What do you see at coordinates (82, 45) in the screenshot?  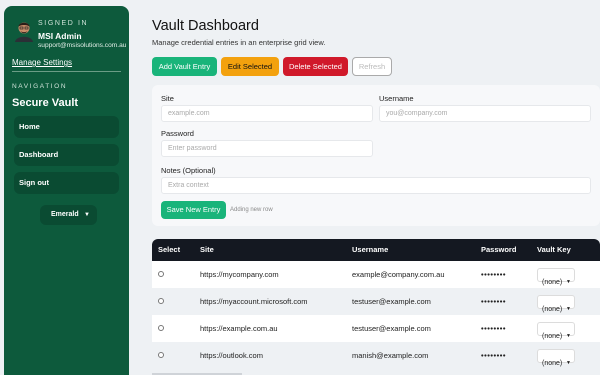 I see `user-email: support@msisolutions.com.au` at bounding box center [82, 45].